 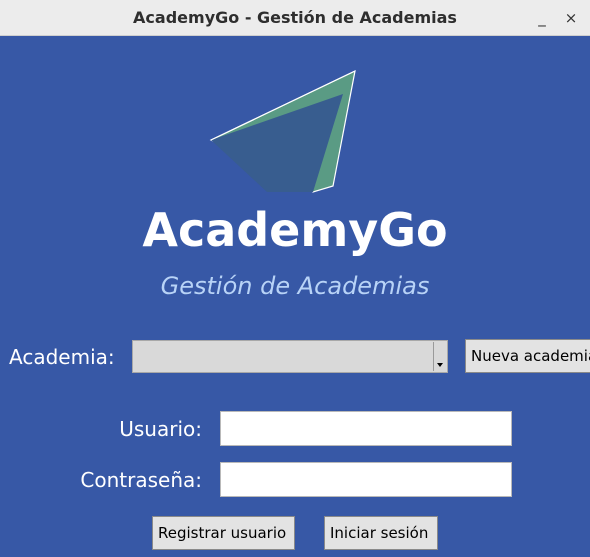 I want to click on login-button: Iniciar sesión, so click(x=381, y=533).